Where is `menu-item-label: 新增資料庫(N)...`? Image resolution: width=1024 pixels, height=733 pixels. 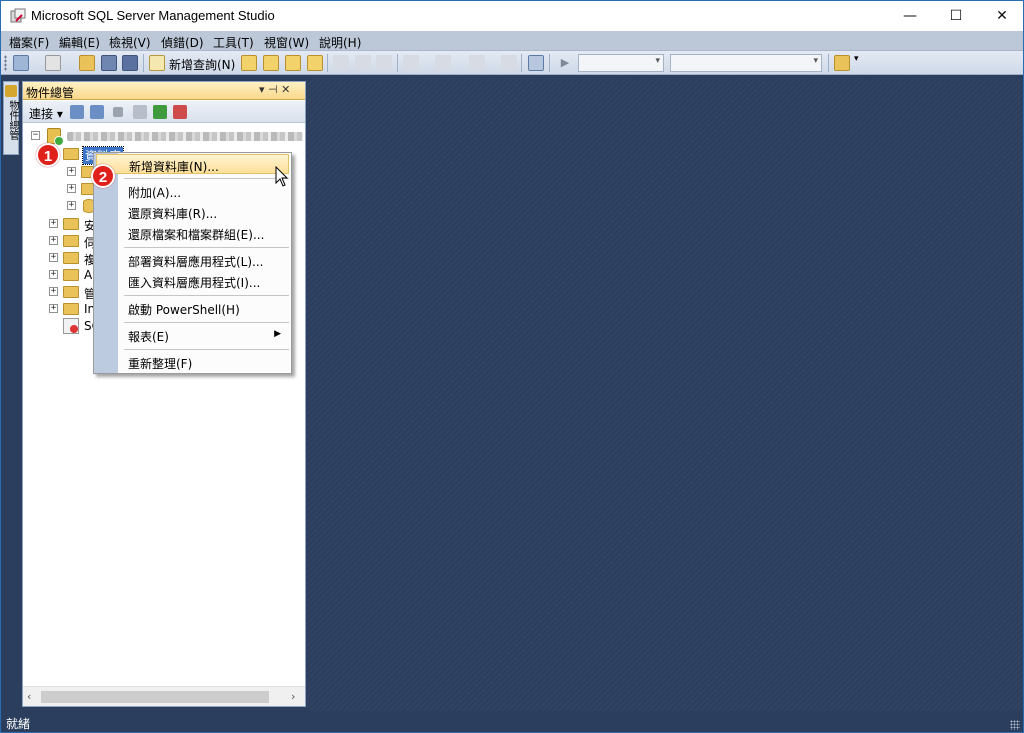
menu-item-label: 新增資料庫(N)... is located at coordinates (174, 167).